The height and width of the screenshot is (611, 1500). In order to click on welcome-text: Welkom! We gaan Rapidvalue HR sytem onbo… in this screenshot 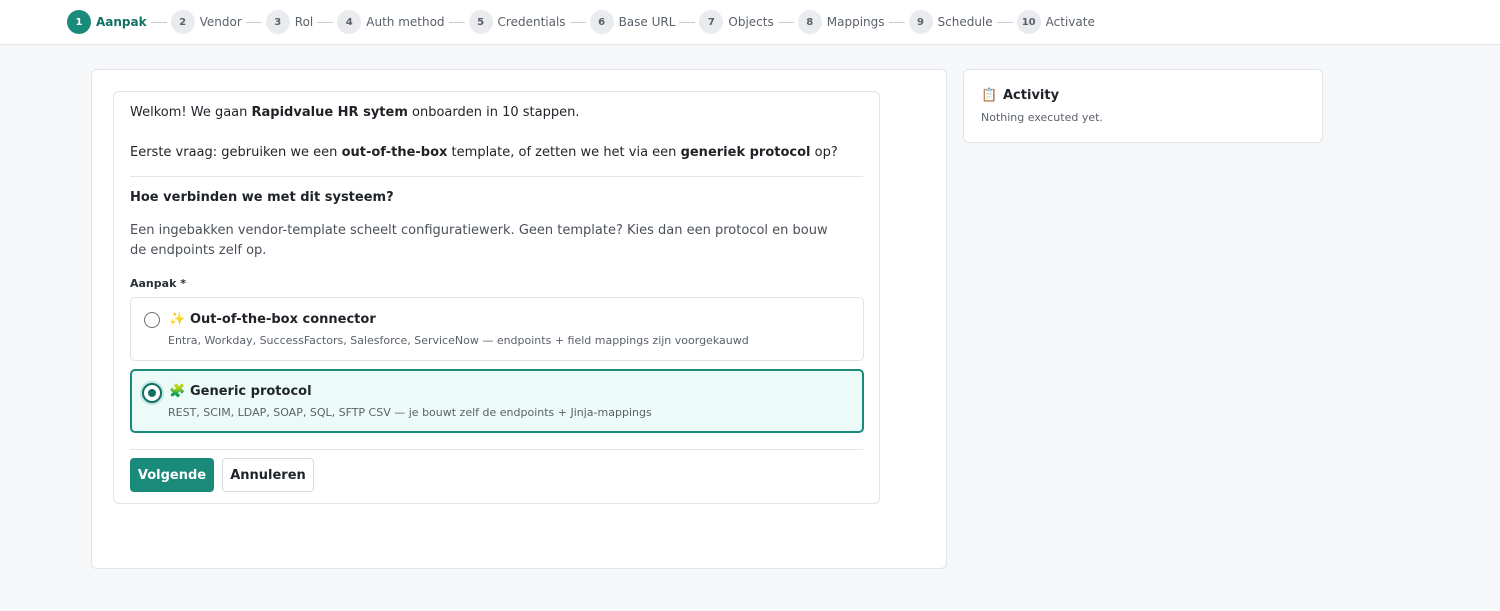, I will do `click(354, 112)`.